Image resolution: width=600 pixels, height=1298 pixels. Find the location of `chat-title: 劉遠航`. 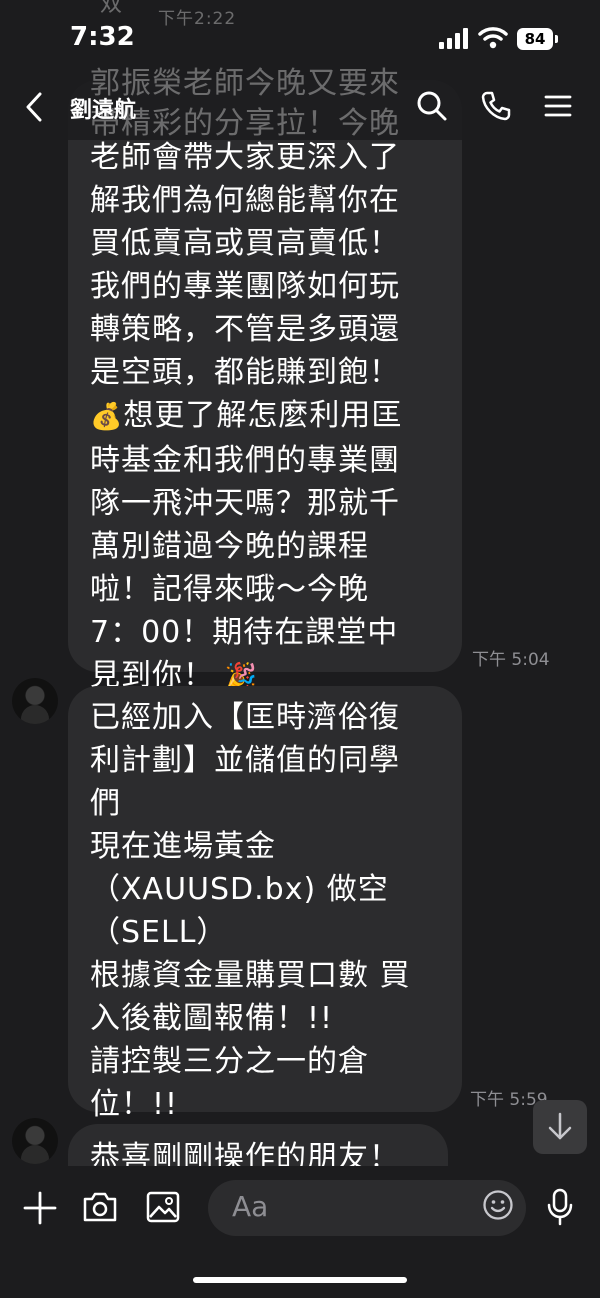

chat-title: 劉遠航 is located at coordinates (103, 108).